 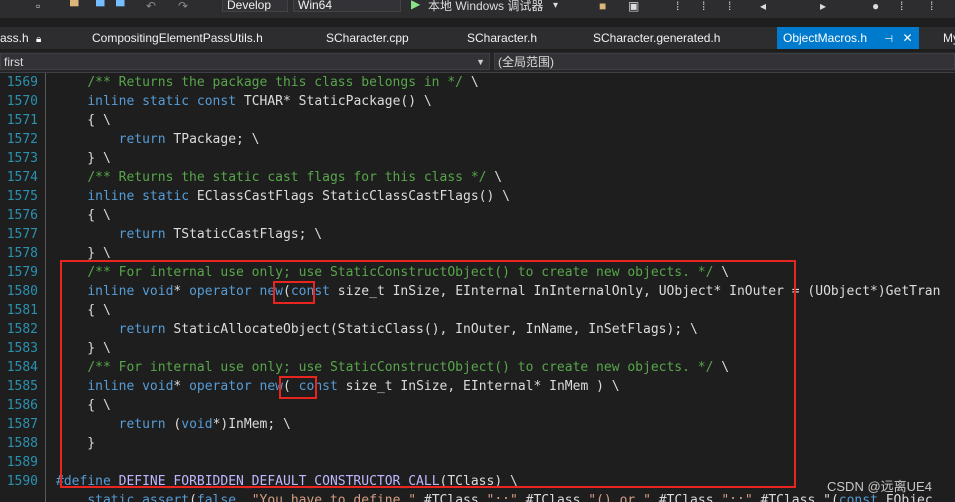 What do you see at coordinates (189, 234) in the screenshot?
I see `code-text: return TStaticCastFlags; \` at bounding box center [189, 234].